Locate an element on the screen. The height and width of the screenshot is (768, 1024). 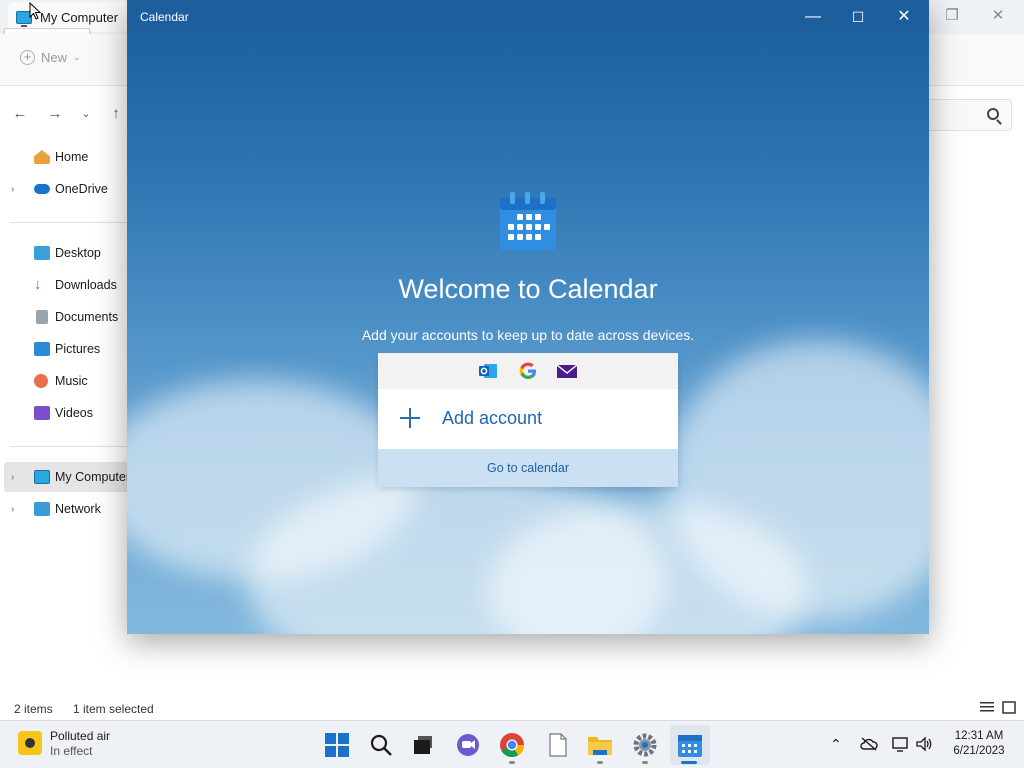
up-icon: ↑ is located at coordinates (116, 114).